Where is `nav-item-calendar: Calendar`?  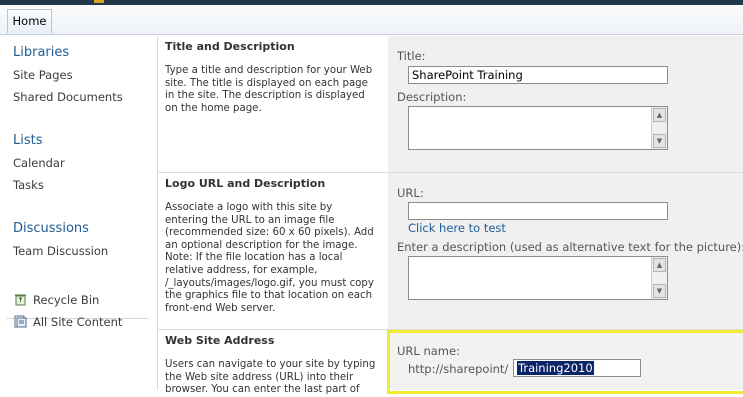
nav-item-calendar: Calendar is located at coordinates (39, 163).